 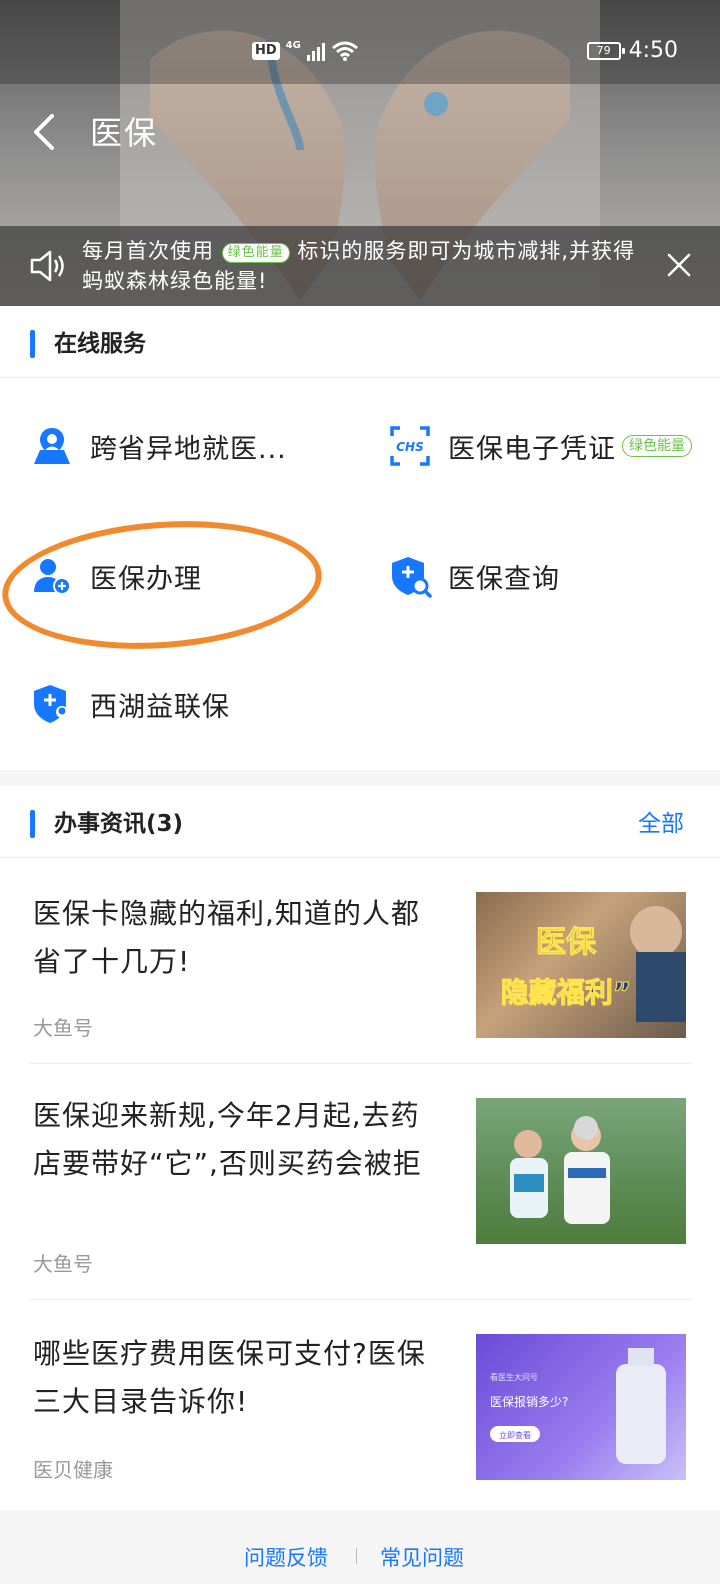 I want to click on thumb-button-text: 立即查看, so click(x=515, y=1435).